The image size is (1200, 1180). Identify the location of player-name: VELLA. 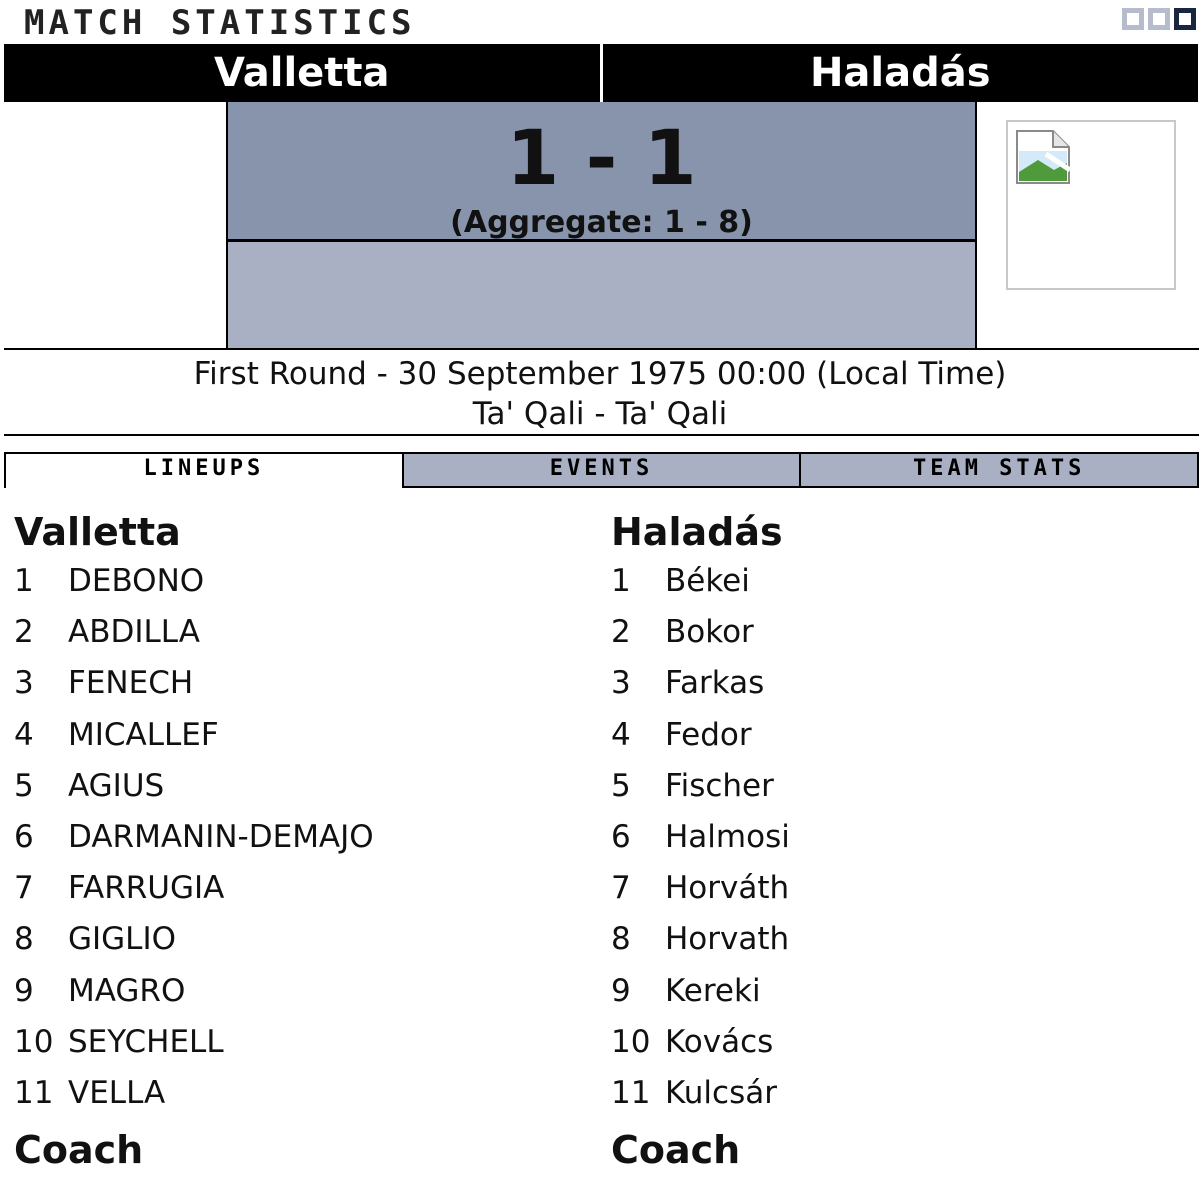
(117, 1092).